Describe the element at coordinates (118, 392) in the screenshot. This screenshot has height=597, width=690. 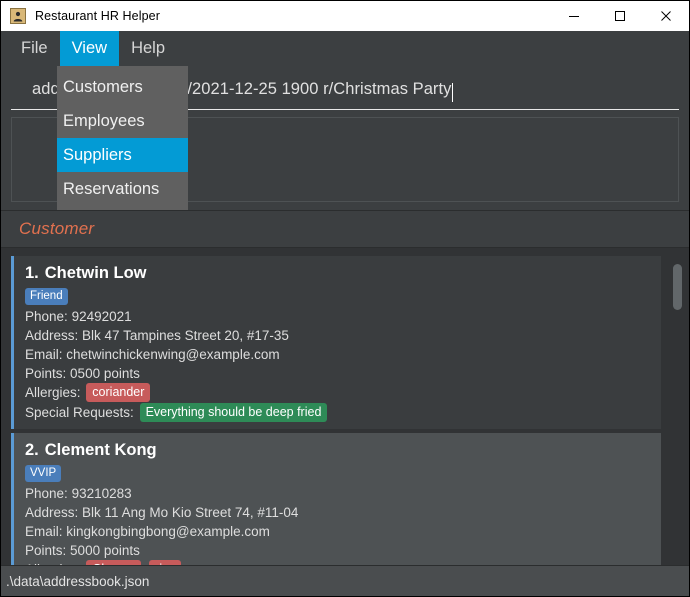
I see `allergy-badge: coriander` at that location.